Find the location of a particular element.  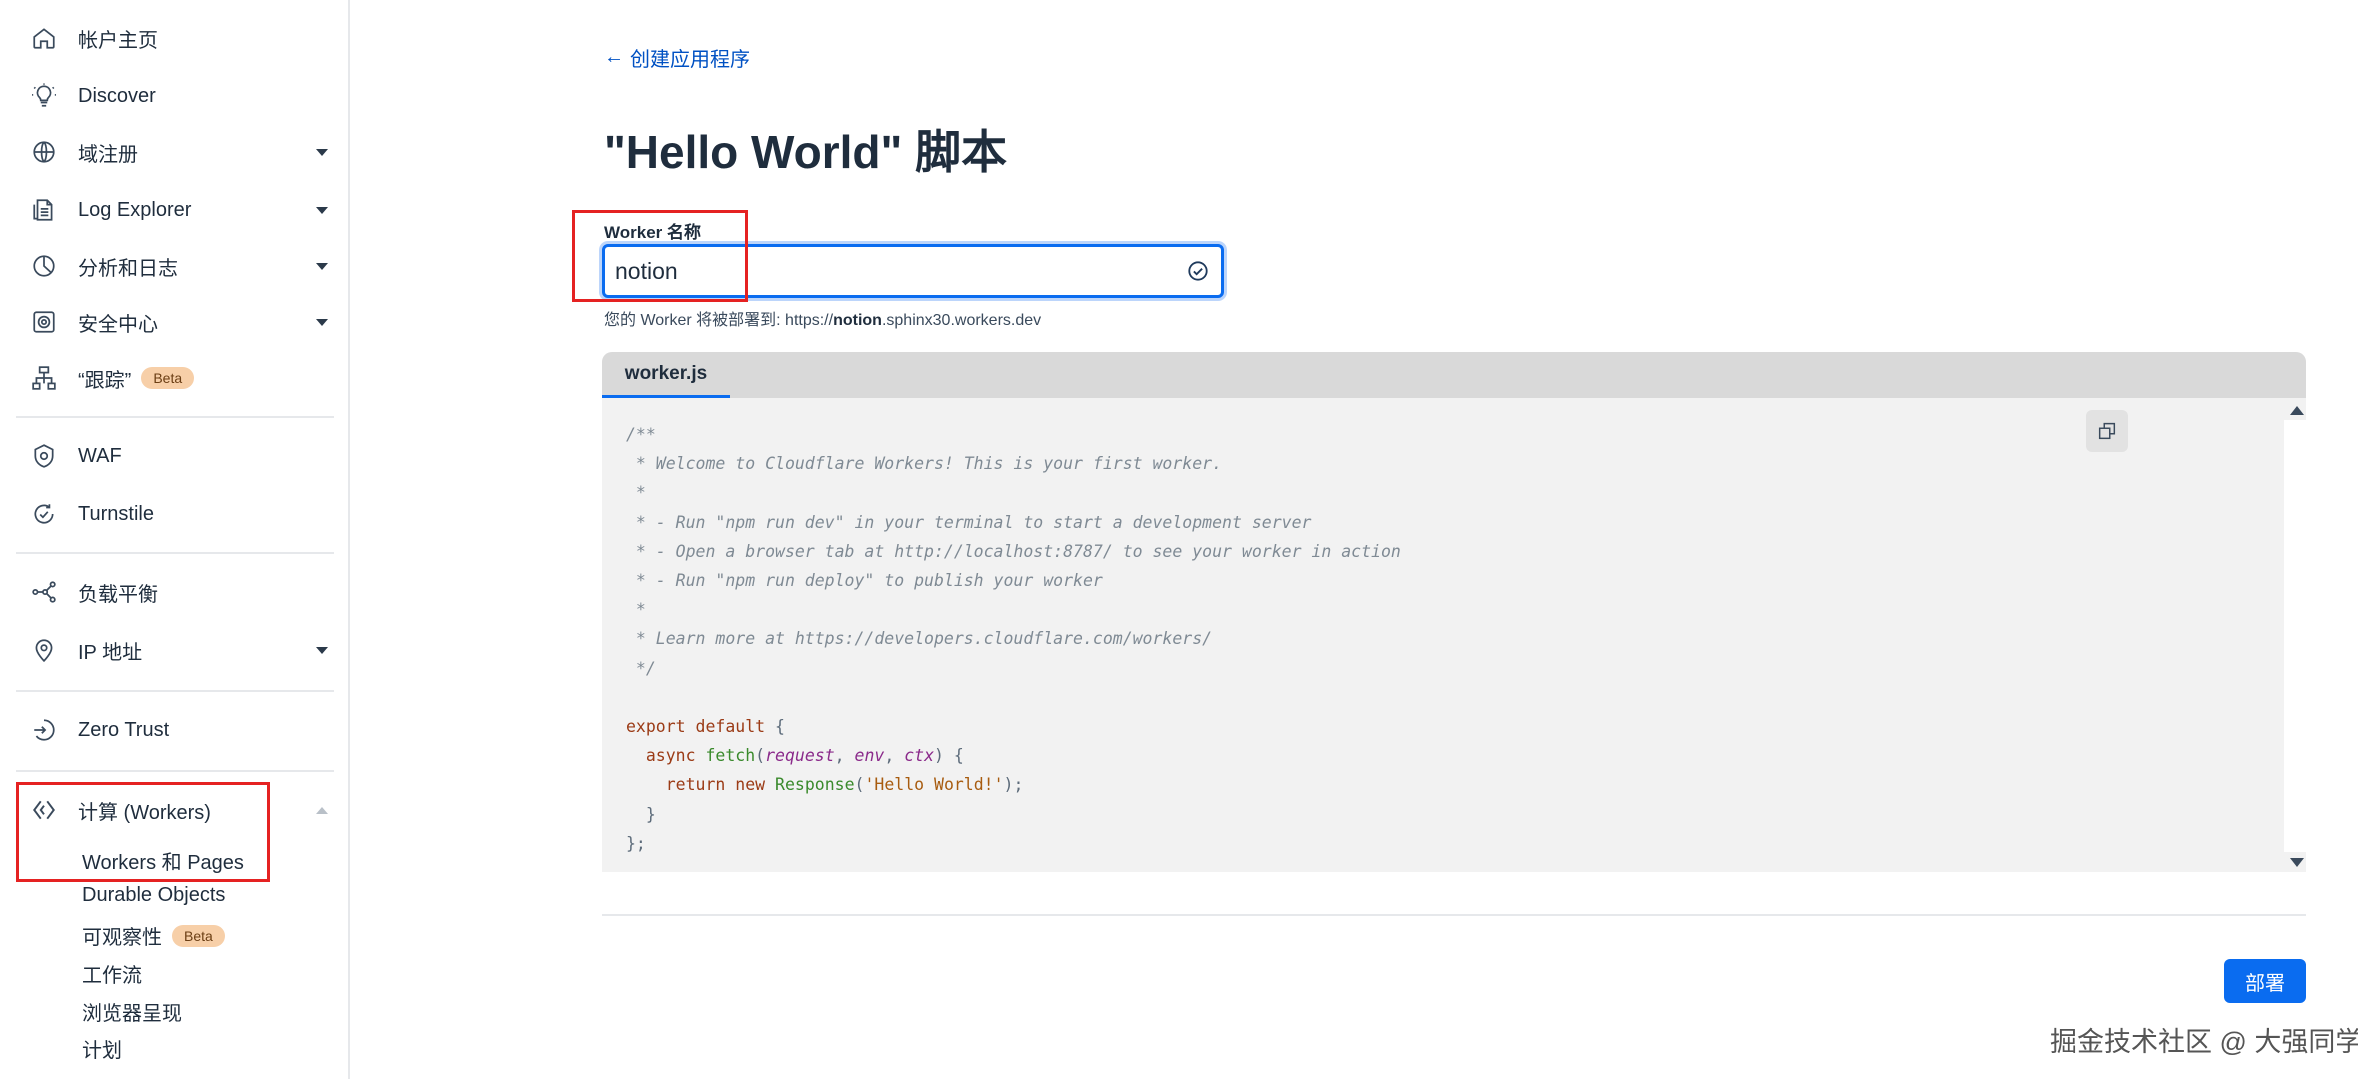

check-circle-icon is located at coordinates (1198, 271).